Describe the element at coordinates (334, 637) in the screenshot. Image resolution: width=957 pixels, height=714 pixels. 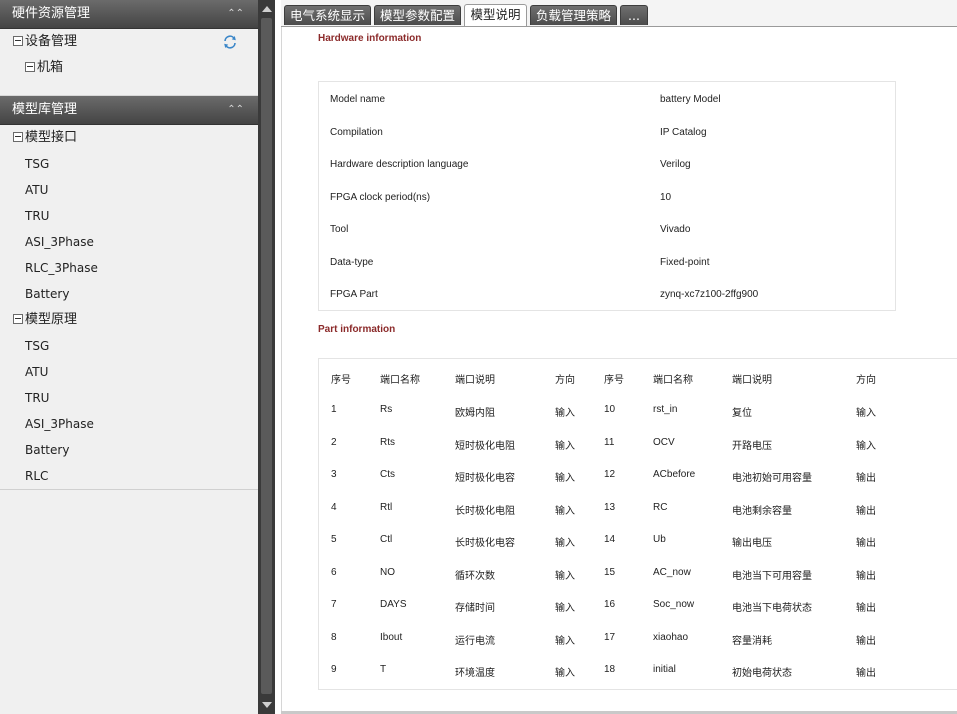
I see `part-table-cell: 8` at that location.